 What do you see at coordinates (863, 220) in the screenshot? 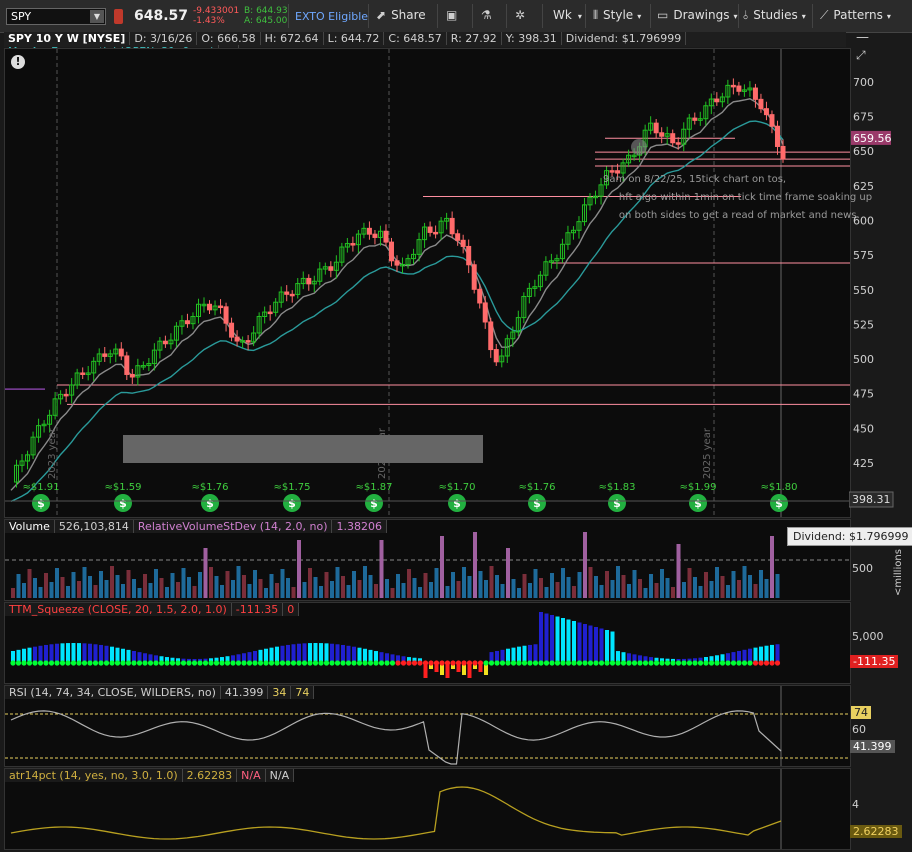
I see `price-tick: 600` at bounding box center [863, 220].